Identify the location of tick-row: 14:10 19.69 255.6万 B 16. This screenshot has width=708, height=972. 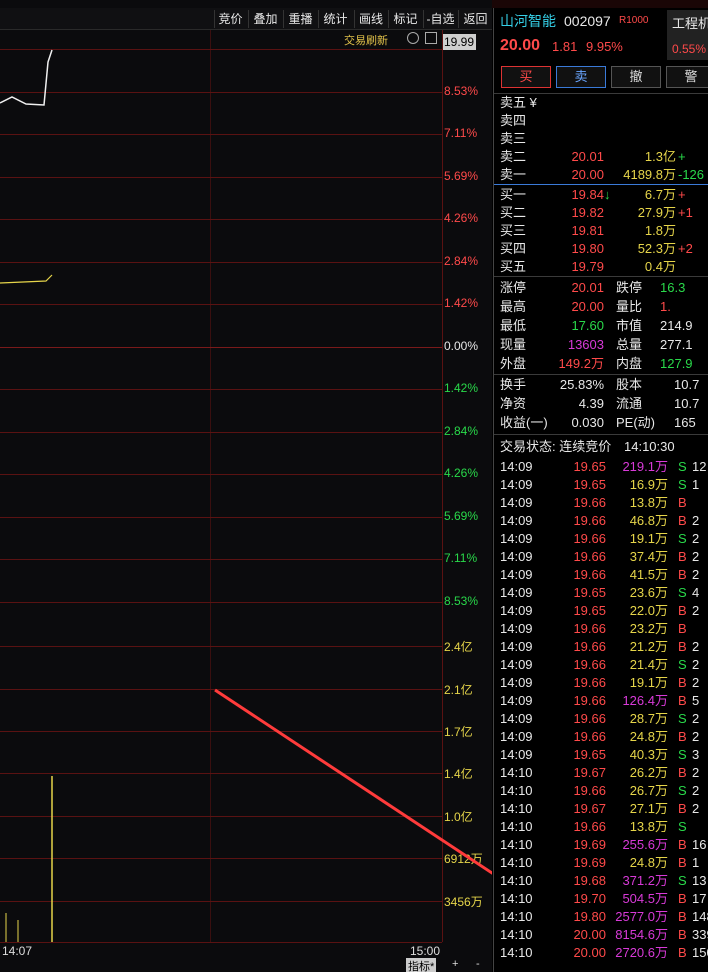
(601, 845).